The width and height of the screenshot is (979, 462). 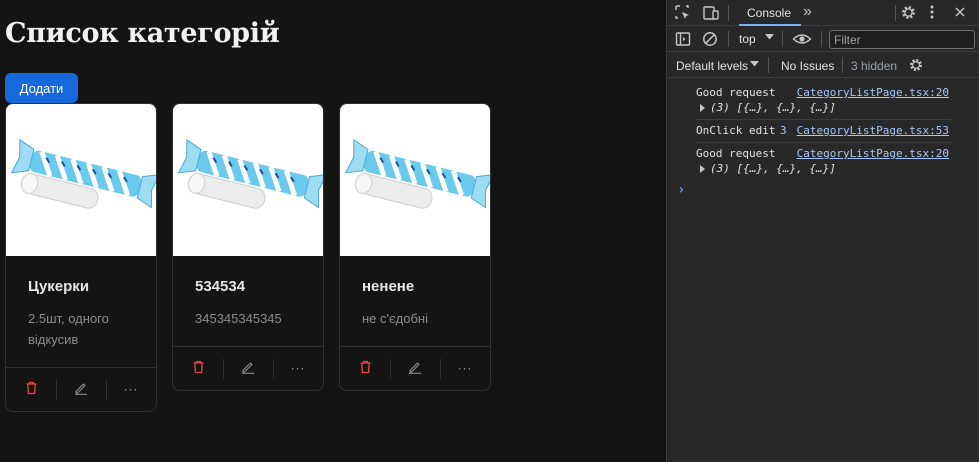 What do you see at coordinates (807, 66) in the screenshot?
I see `issues-button: No Issues` at bounding box center [807, 66].